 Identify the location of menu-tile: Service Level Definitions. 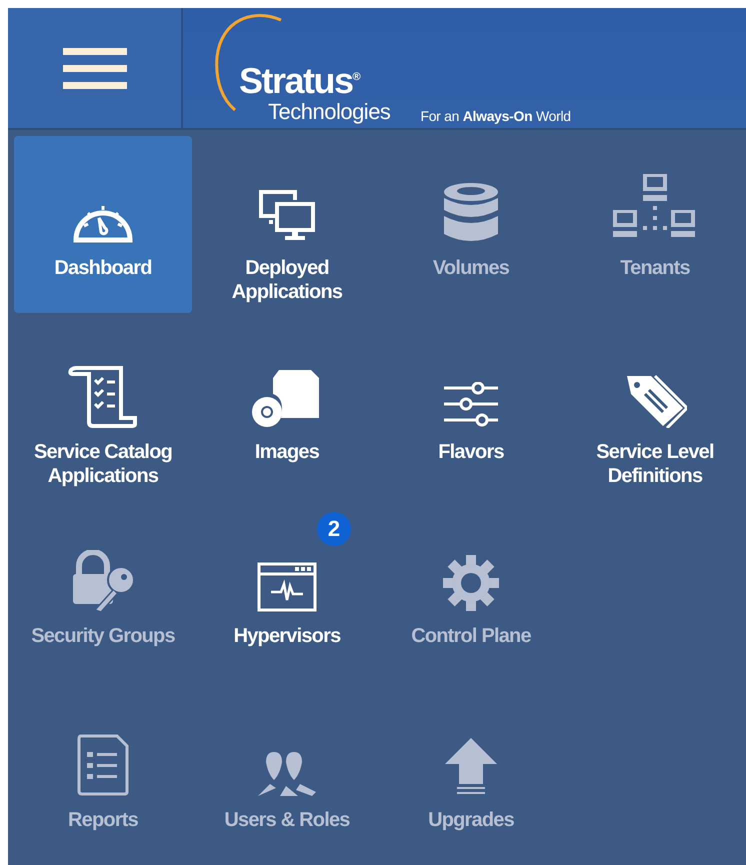
(655, 408).